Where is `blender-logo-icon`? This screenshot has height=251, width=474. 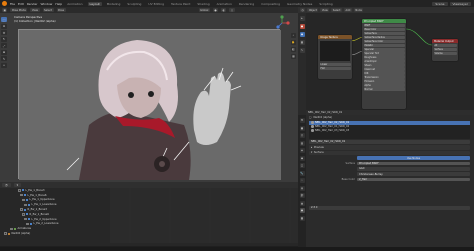 blender-logo-icon is located at coordinates (4, 3).